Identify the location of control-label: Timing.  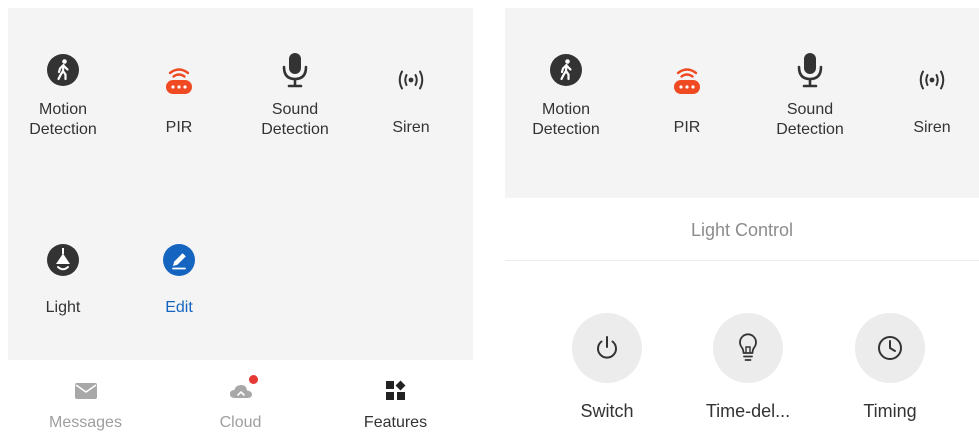
(890, 411).